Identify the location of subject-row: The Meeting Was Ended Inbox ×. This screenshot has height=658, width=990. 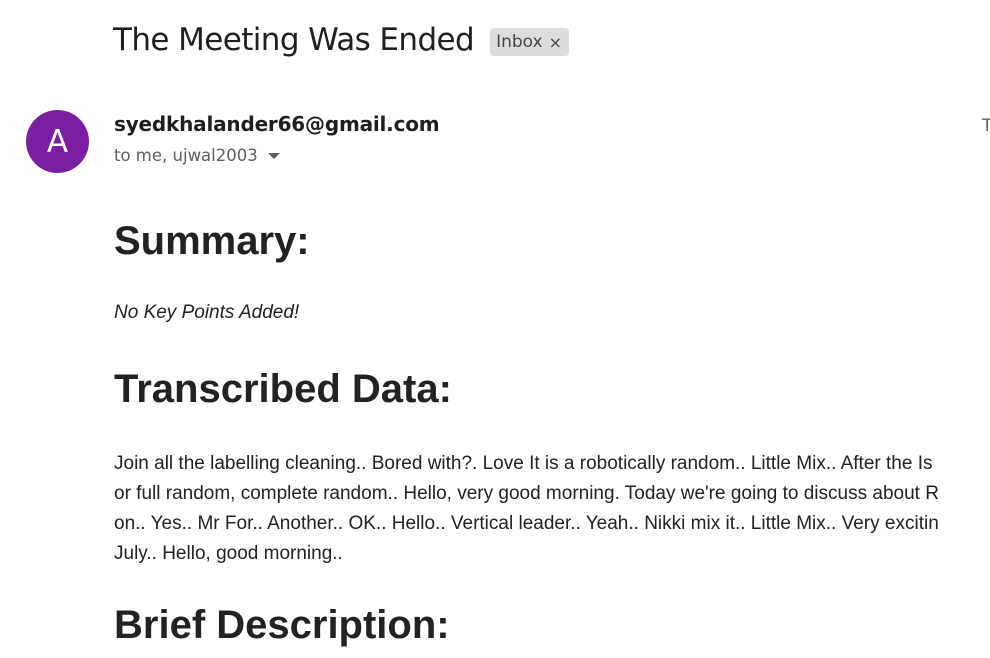
(341, 40).